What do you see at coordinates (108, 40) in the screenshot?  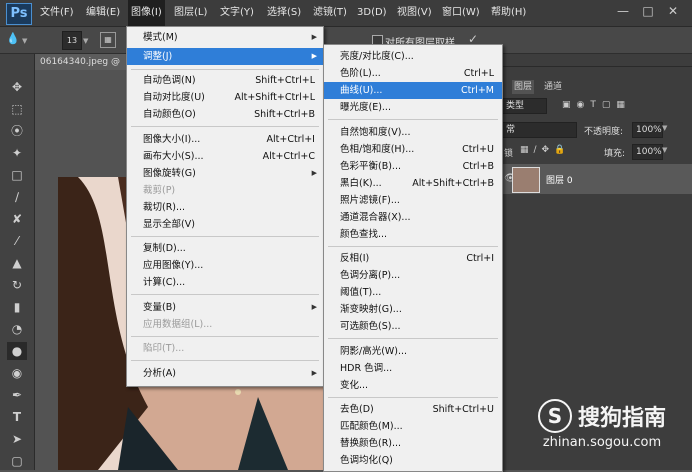 I see `brush-panel-icon: ▦` at bounding box center [108, 40].